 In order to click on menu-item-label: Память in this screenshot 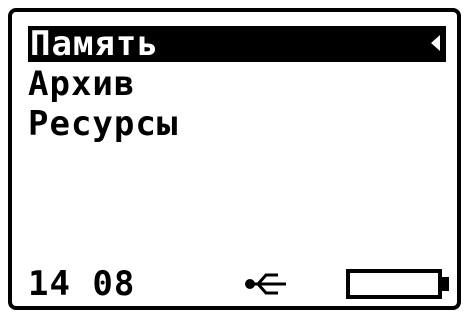, I will do `click(94, 44)`.